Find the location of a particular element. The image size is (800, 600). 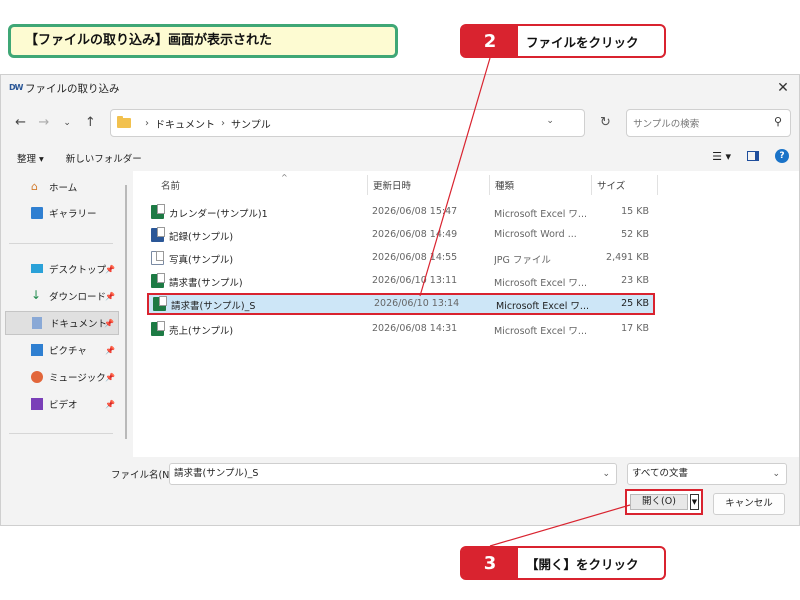

back-arrow-icon: ← is located at coordinates (20, 123).